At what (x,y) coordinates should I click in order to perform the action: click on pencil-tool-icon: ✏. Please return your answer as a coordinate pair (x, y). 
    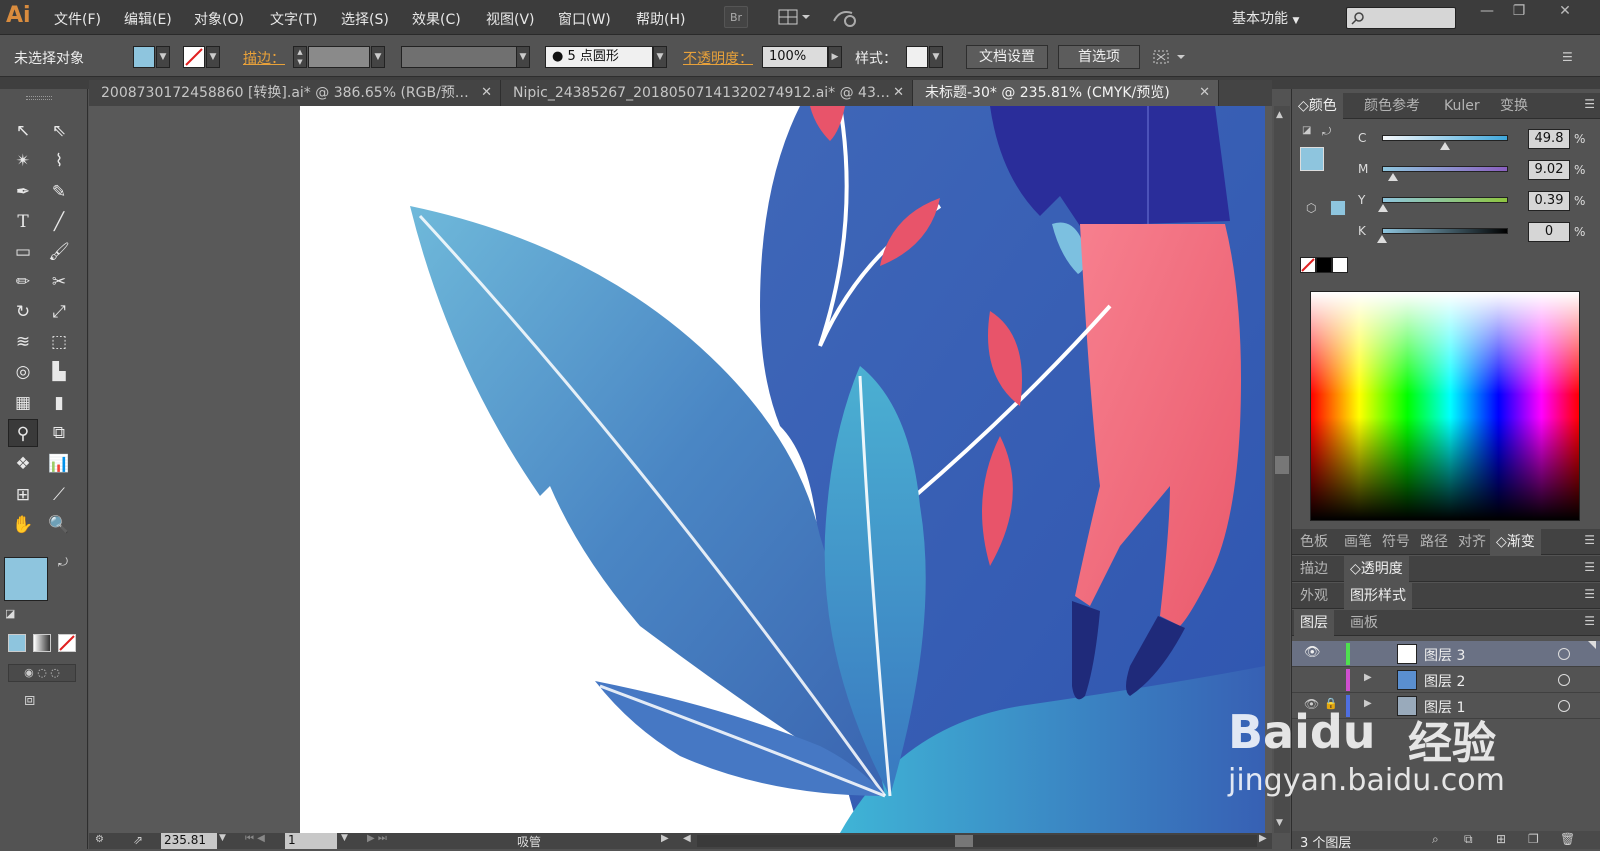
    Looking at the image, I should click on (23, 282).